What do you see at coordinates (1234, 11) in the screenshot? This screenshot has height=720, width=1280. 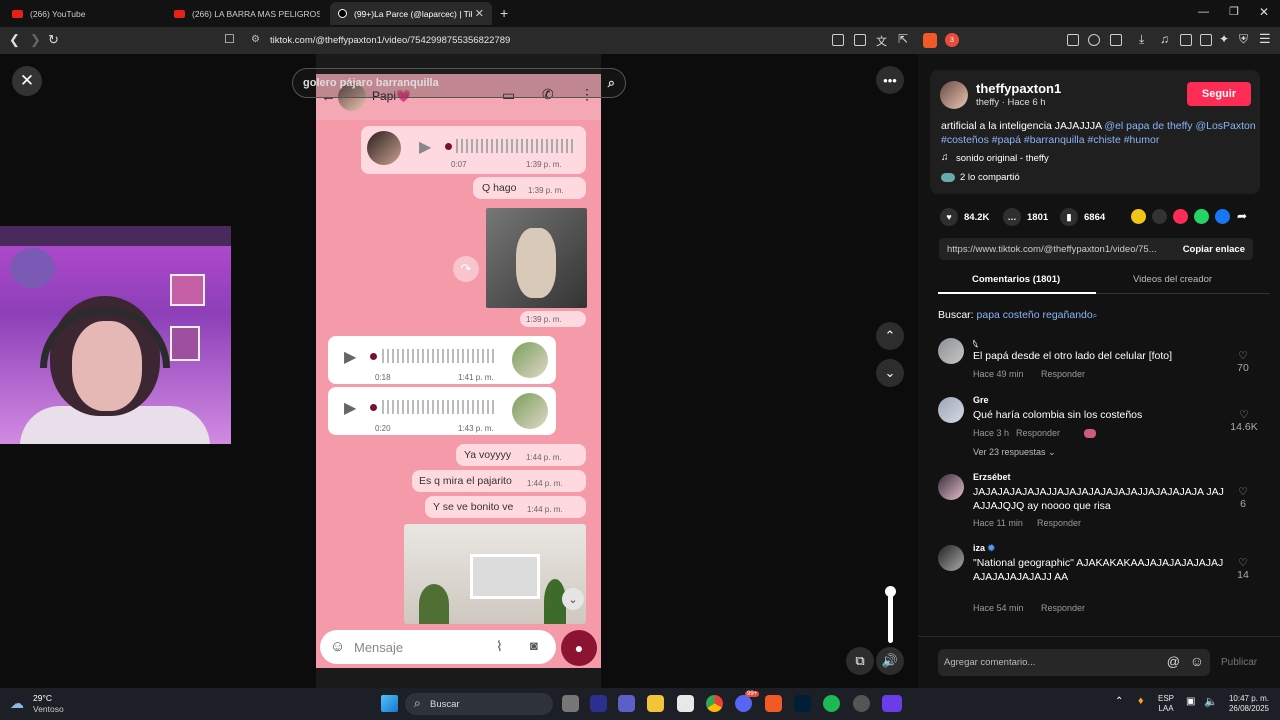 I see `maximize-icon: ❐` at bounding box center [1234, 11].